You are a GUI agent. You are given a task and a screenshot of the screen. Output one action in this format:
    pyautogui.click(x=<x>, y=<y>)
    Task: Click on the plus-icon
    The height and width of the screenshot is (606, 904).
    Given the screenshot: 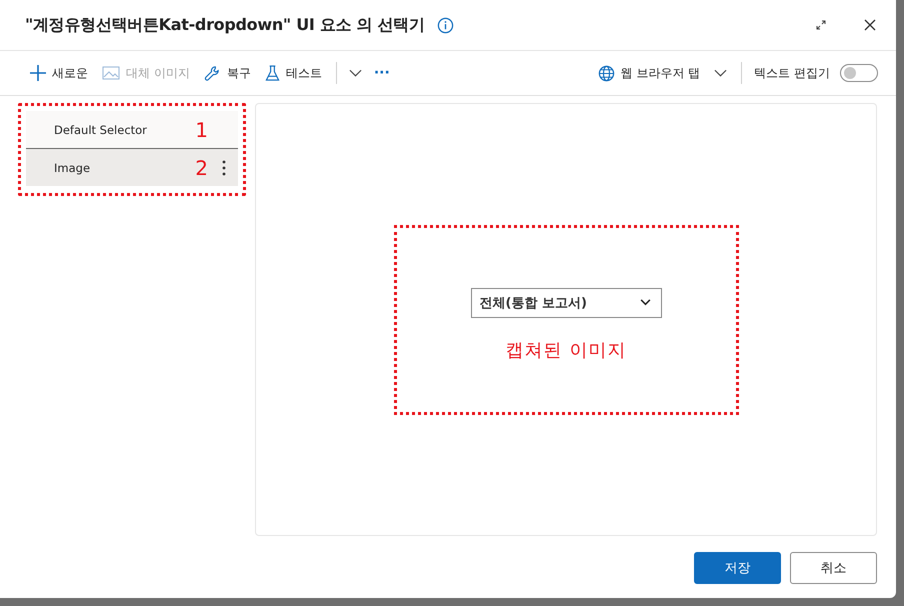 What is the action you would take?
    pyautogui.click(x=38, y=73)
    